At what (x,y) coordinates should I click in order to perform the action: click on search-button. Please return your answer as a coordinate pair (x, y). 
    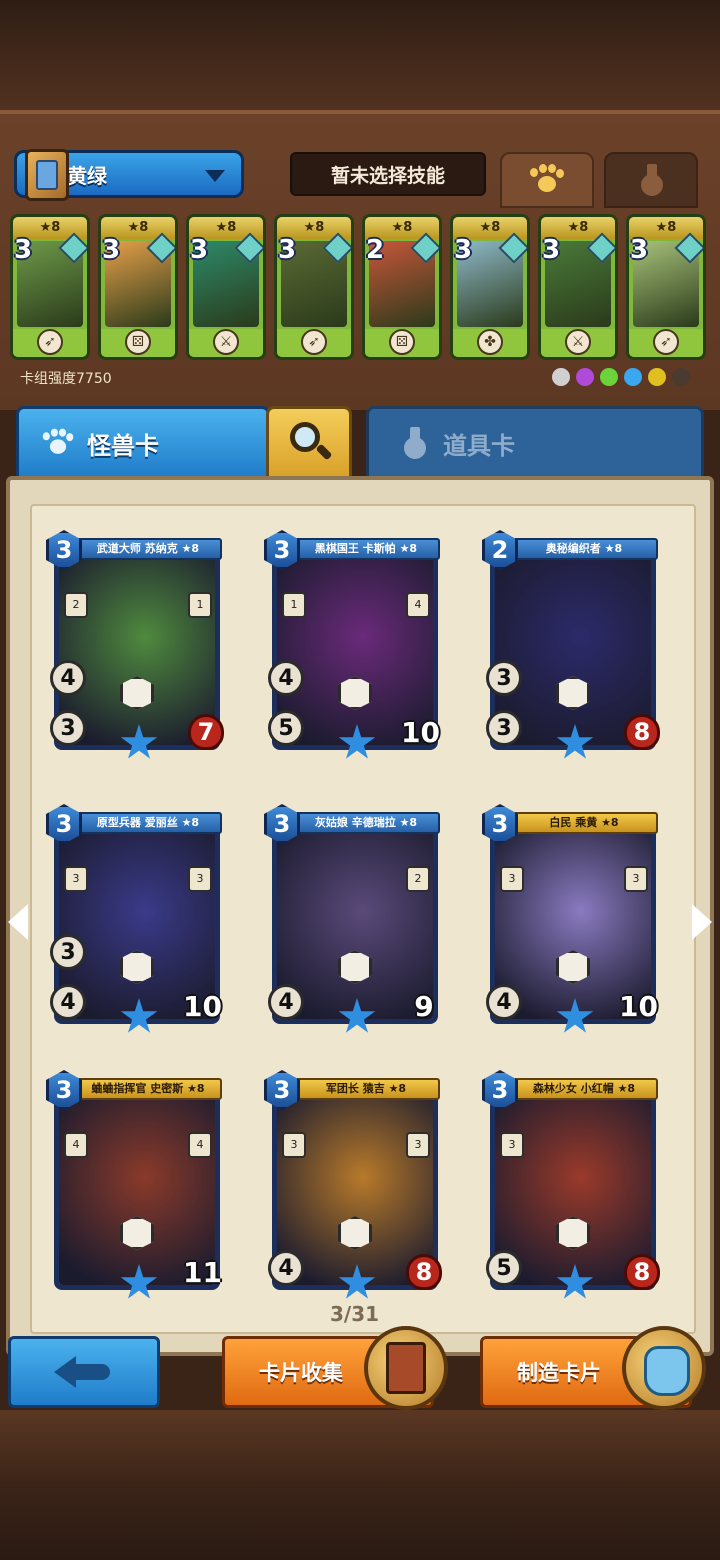
    Looking at the image, I should click on (309, 443).